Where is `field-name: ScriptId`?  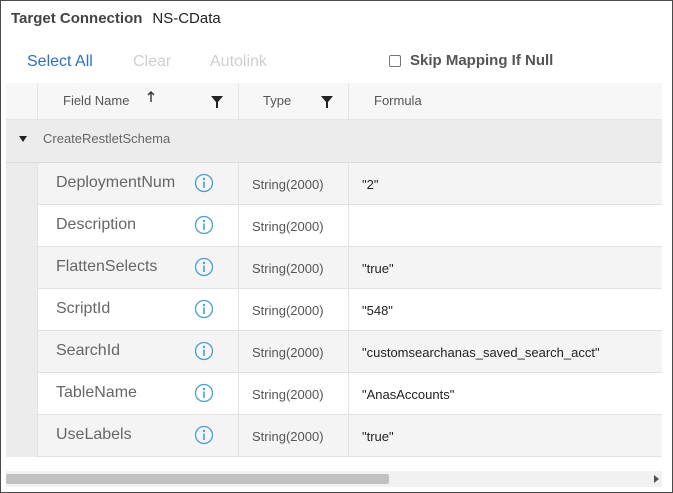
field-name: ScriptId is located at coordinates (83, 308).